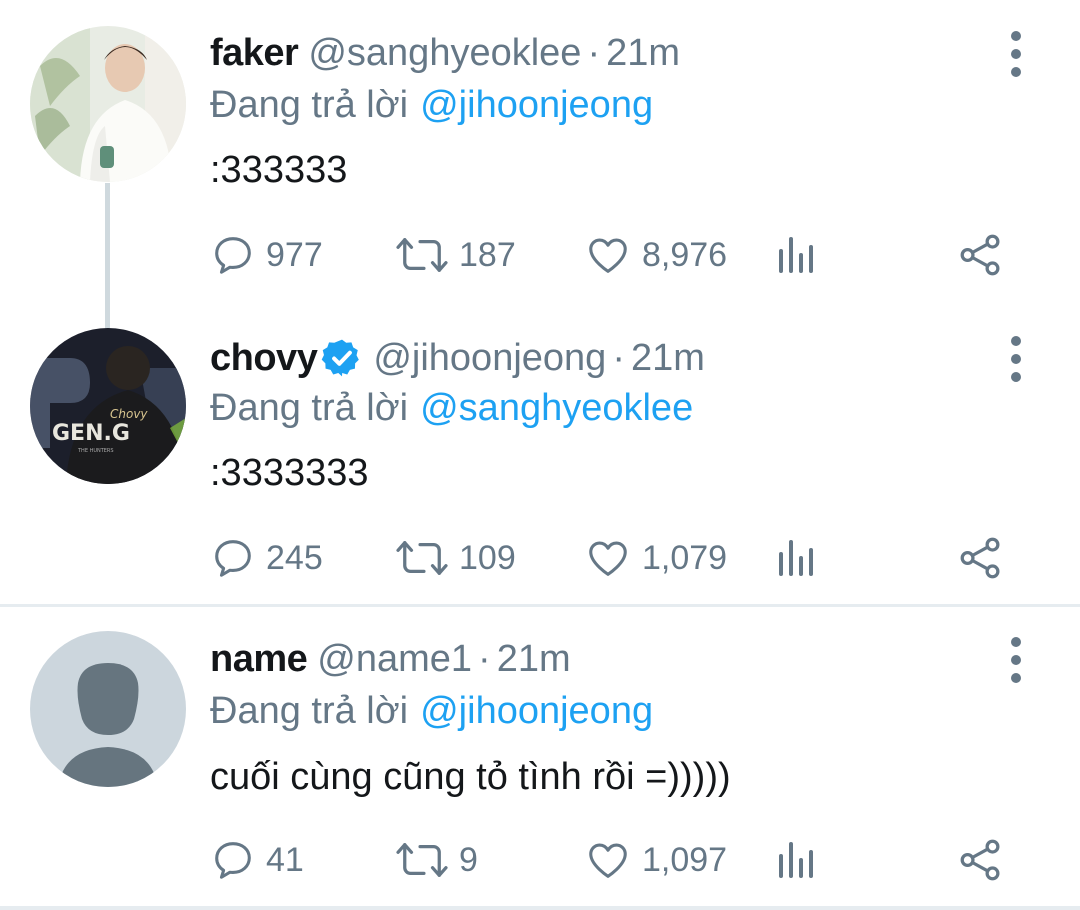  I want to click on retweet-button: 9, so click(436, 860).